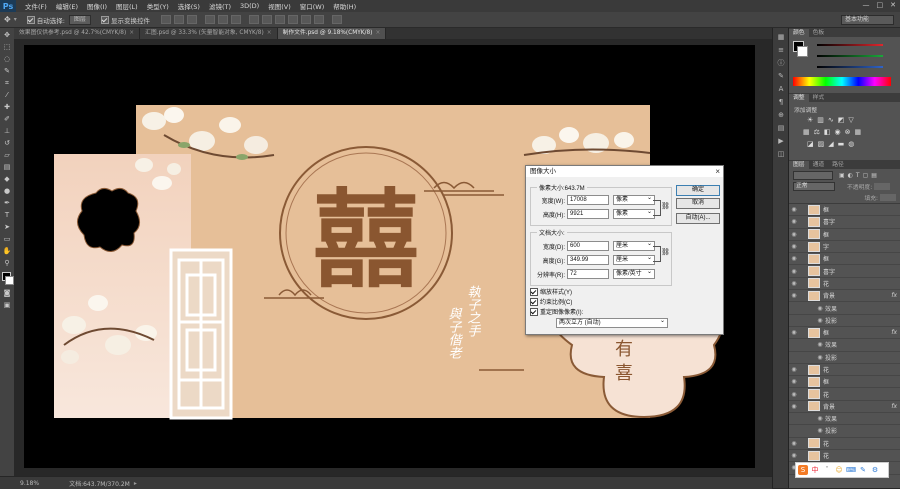  I want to click on tab-color: 颜色, so click(799, 33).